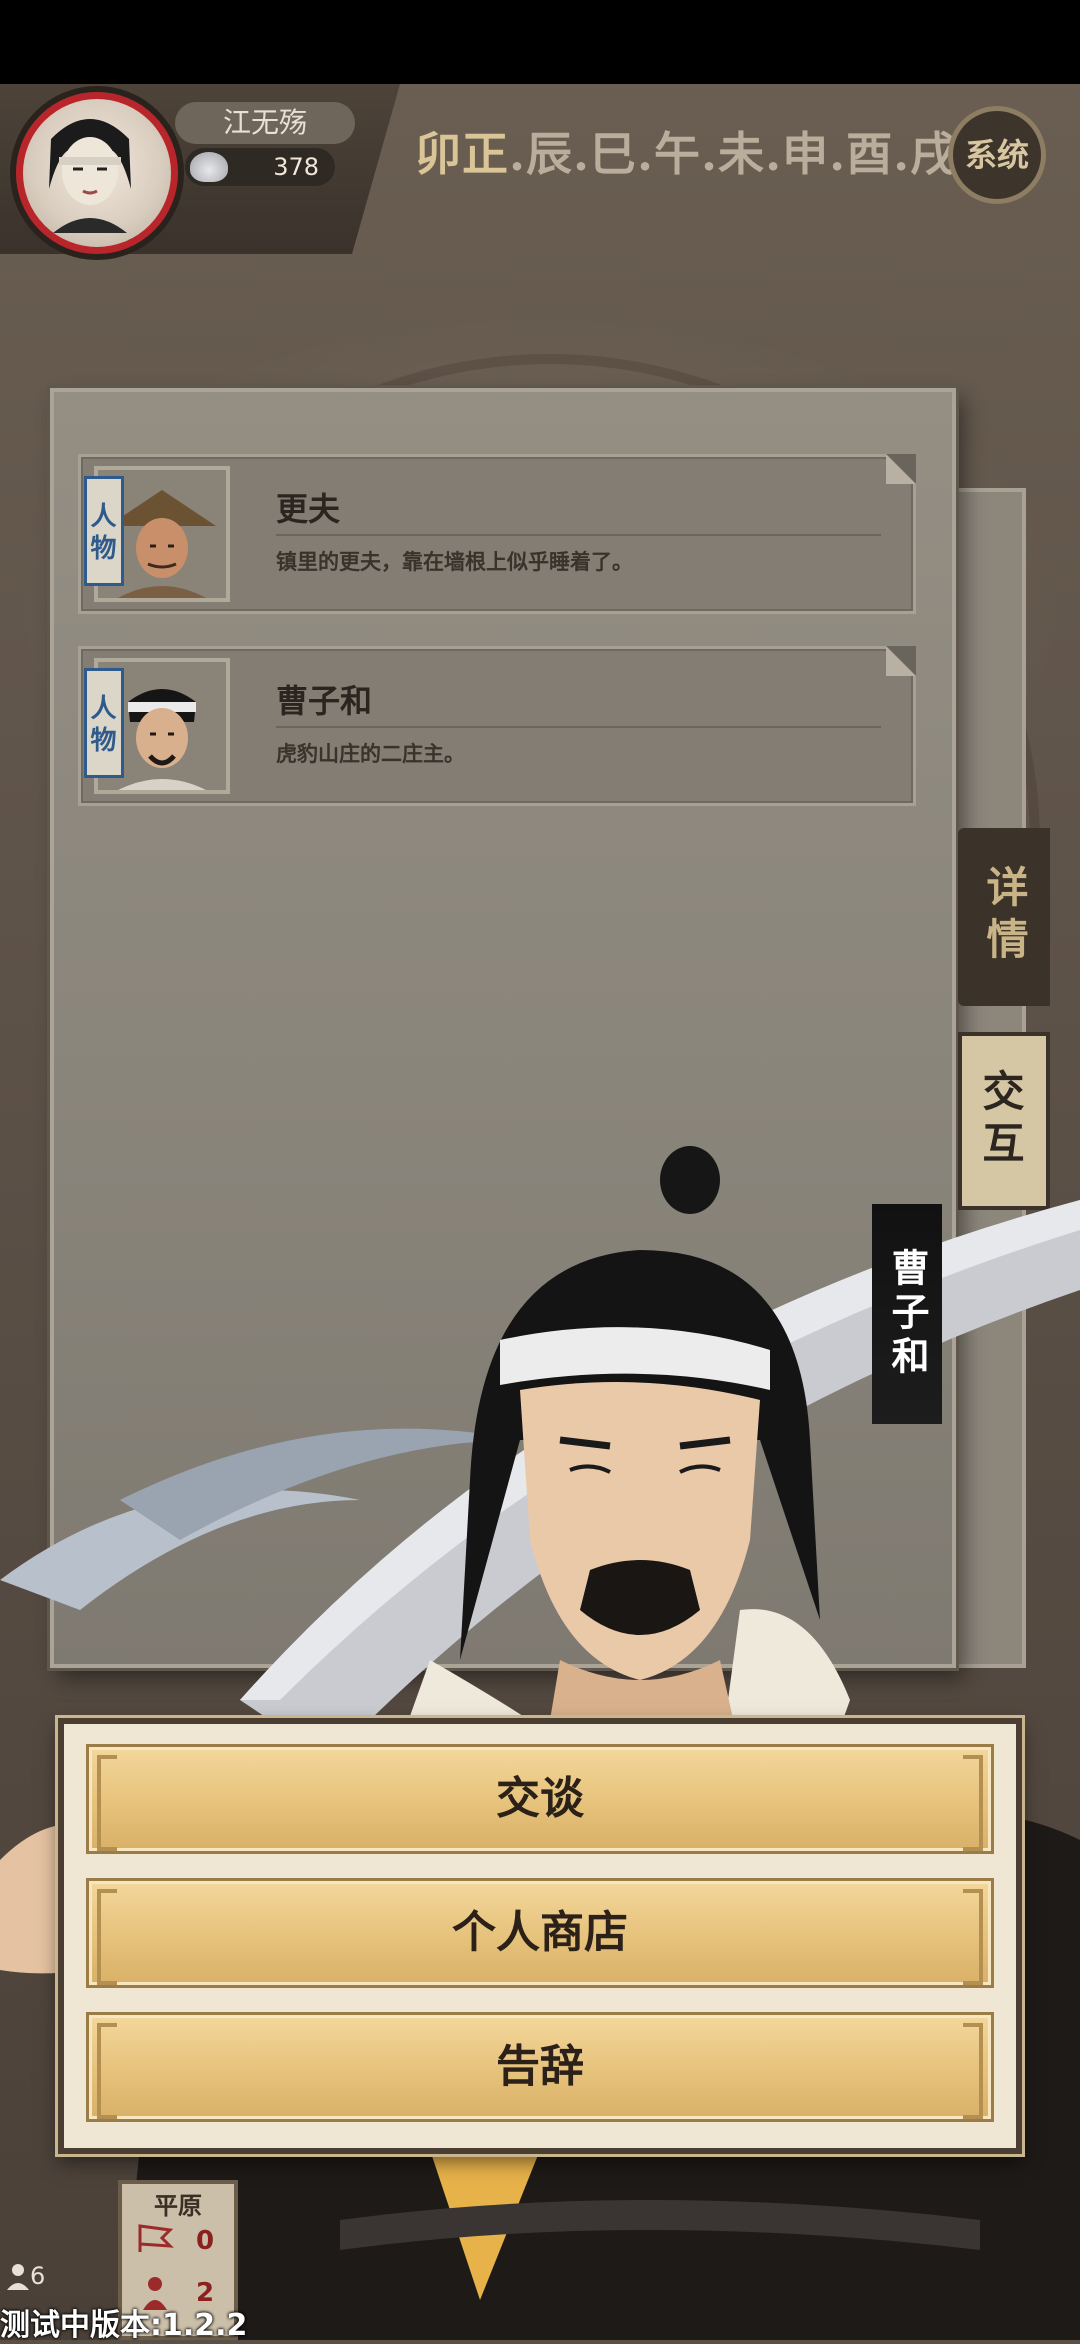  I want to click on player-avatar, so click(97, 173).